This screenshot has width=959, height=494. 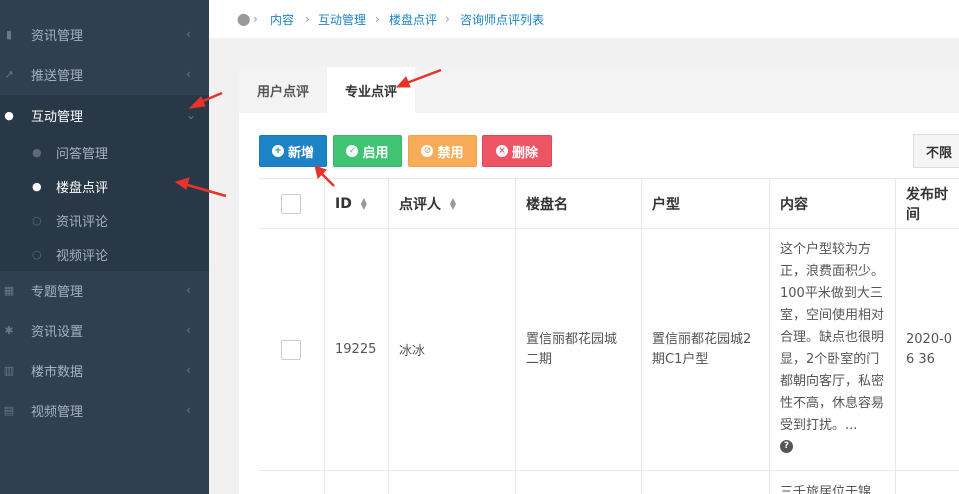 I want to click on table-cell-id: 19225, so click(x=357, y=350).